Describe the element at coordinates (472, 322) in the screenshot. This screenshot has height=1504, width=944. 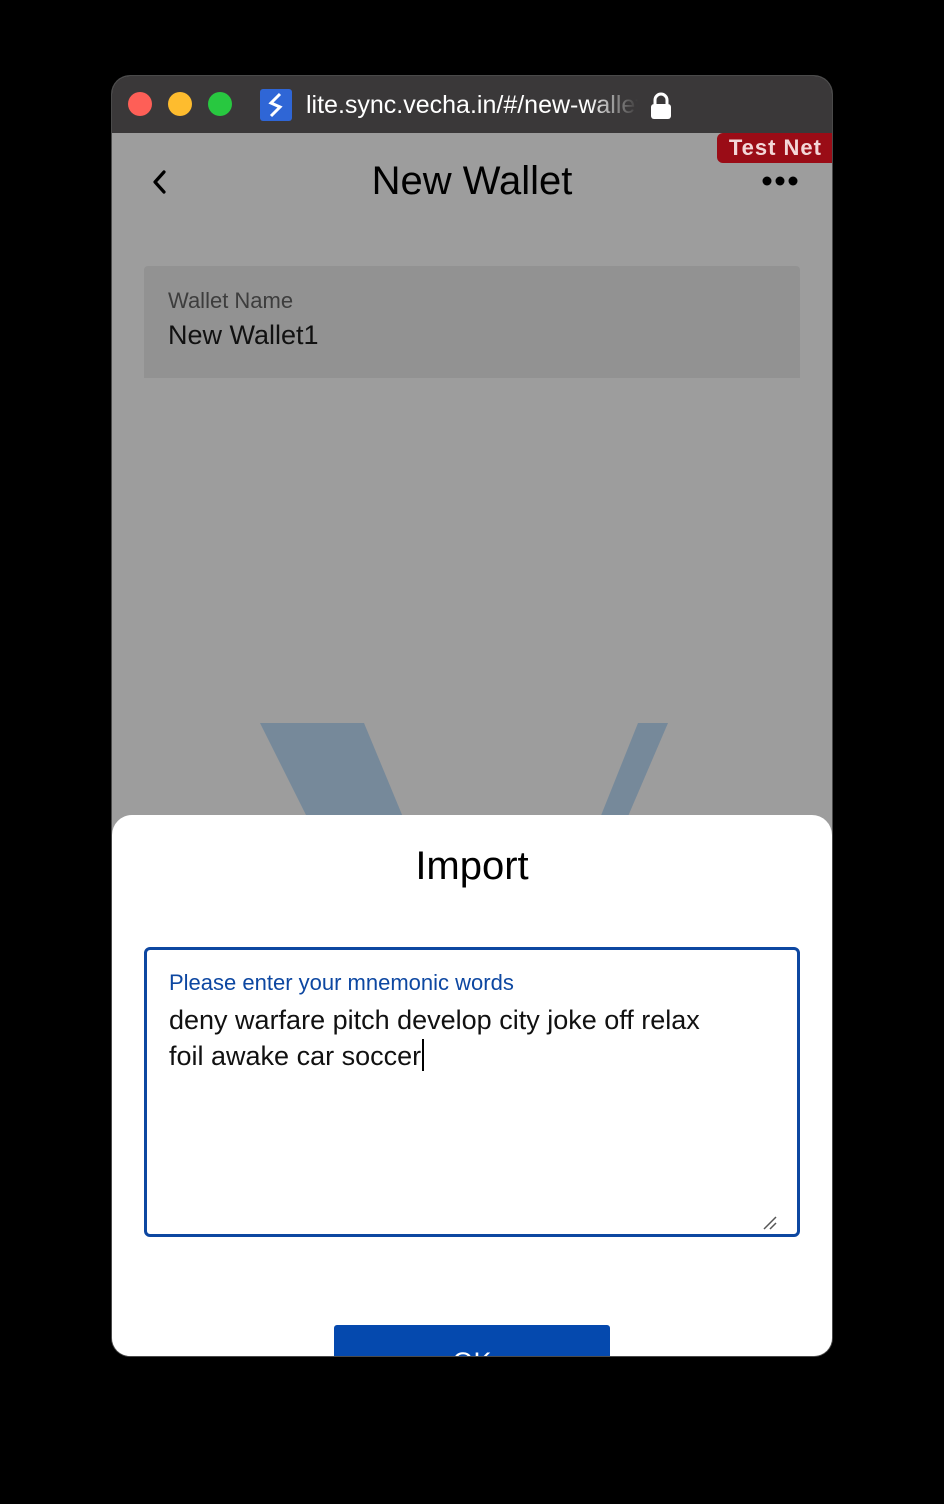
I see `wallet-name-field: Wallet Name New Wallet1` at that location.